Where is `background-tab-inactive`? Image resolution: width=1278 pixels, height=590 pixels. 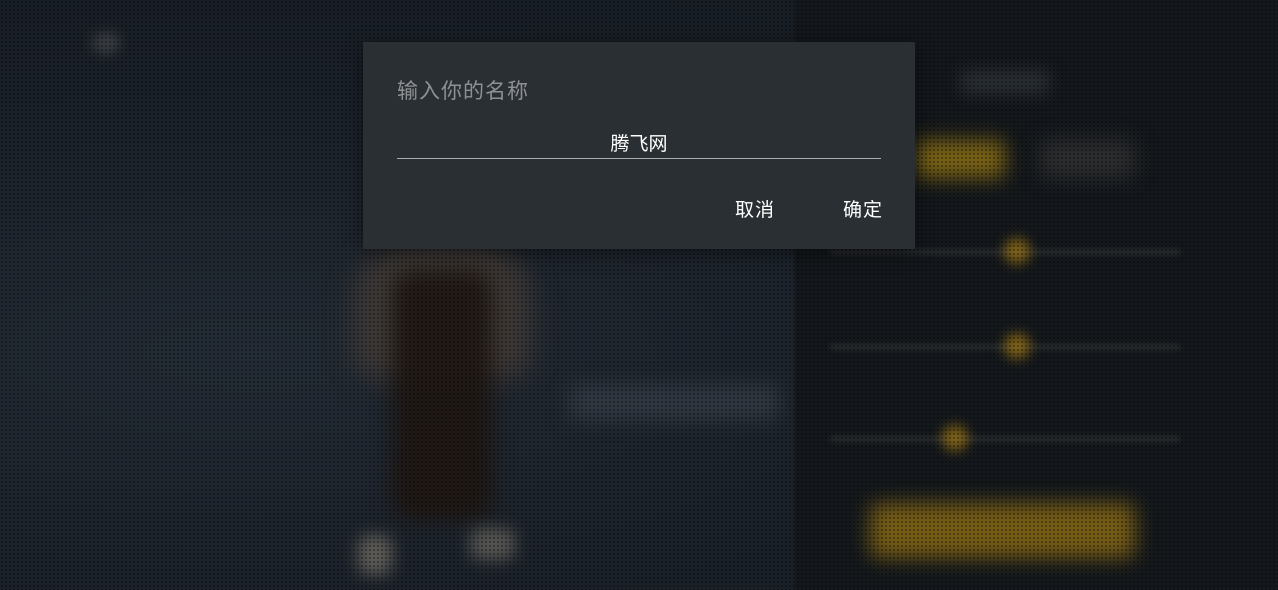 background-tab-inactive is located at coordinates (1087, 159).